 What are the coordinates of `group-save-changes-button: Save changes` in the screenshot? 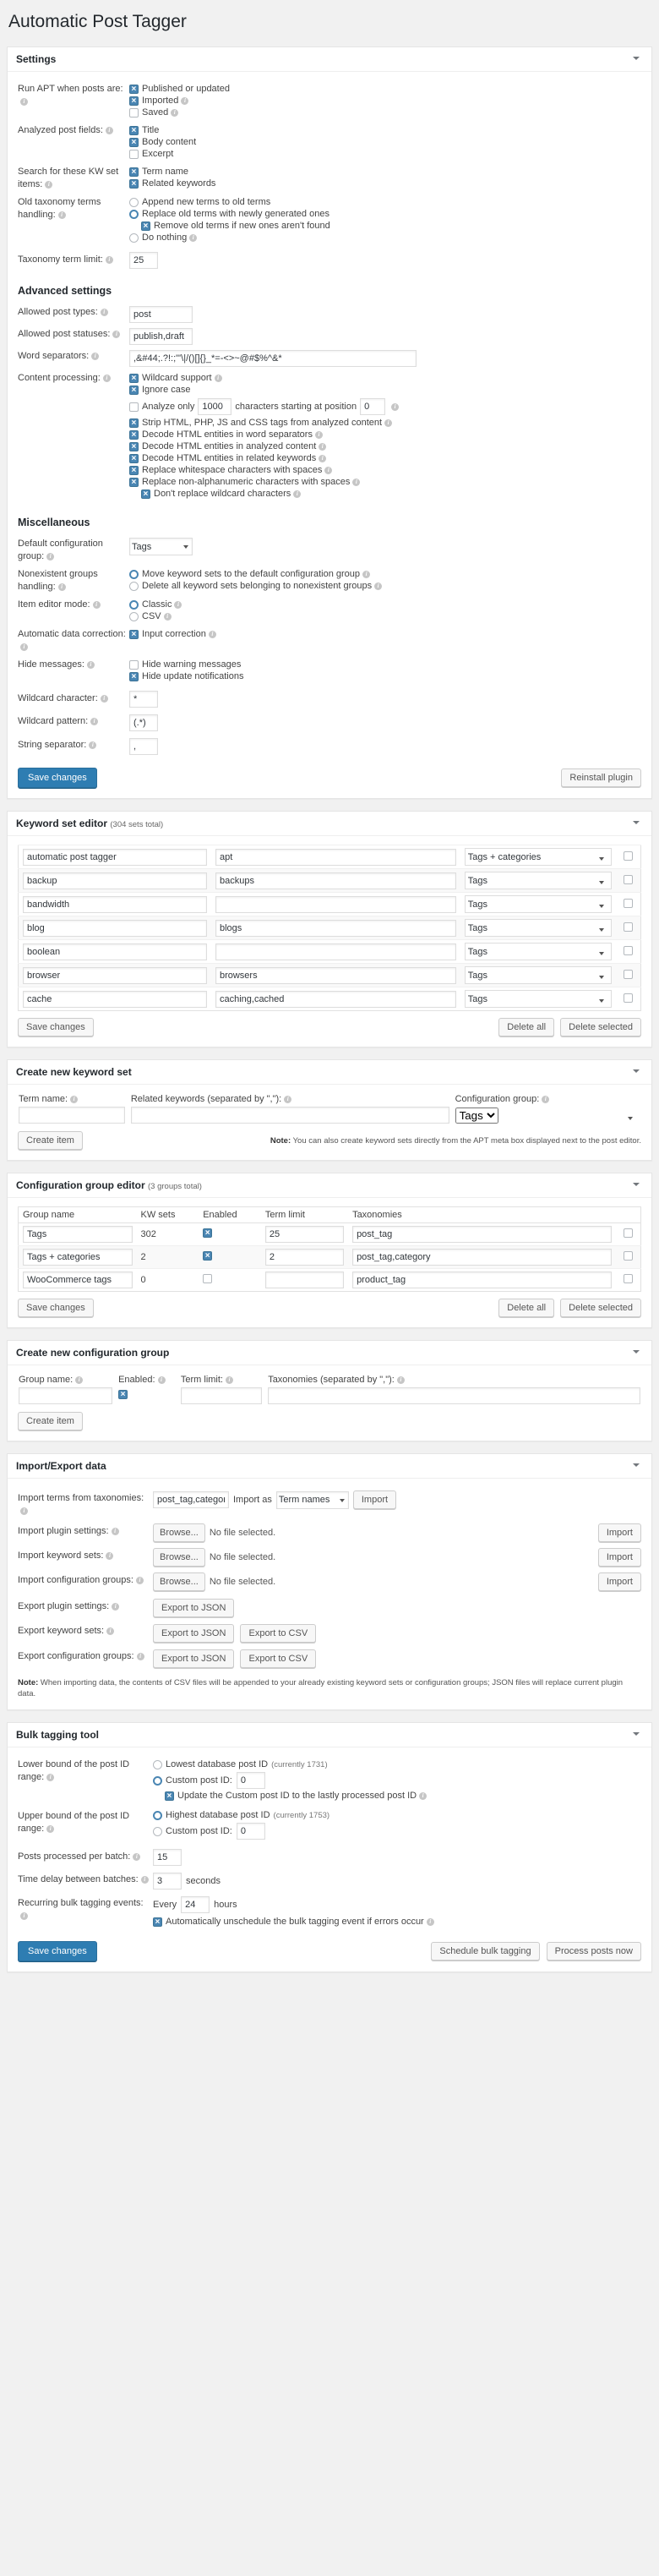 It's located at (56, 1309).